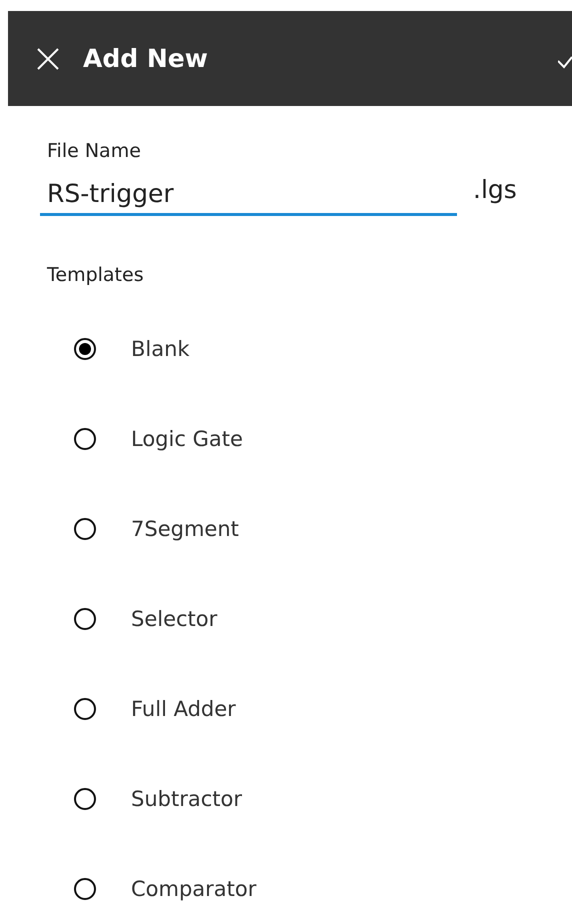 The height and width of the screenshot is (909, 572). What do you see at coordinates (495, 190) in the screenshot?
I see `file-extension: .lgs` at bounding box center [495, 190].